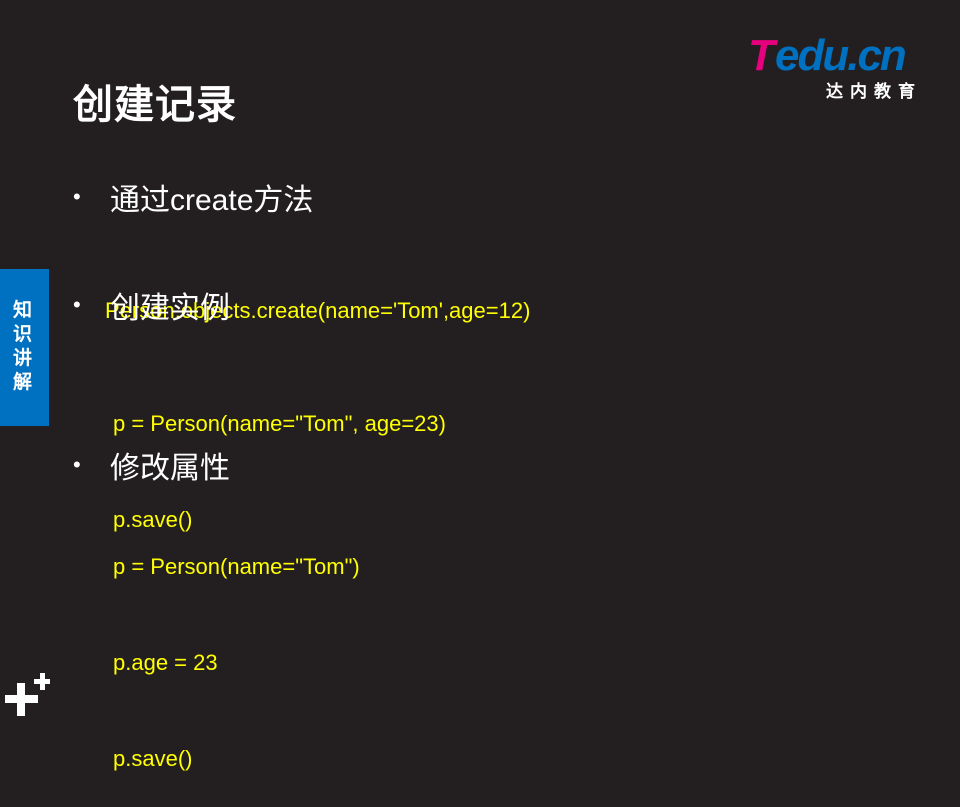 The image size is (960, 807). Describe the element at coordinates (212, 200) in the screenshot. I see `bullet-label: 通过create方法` at that location.